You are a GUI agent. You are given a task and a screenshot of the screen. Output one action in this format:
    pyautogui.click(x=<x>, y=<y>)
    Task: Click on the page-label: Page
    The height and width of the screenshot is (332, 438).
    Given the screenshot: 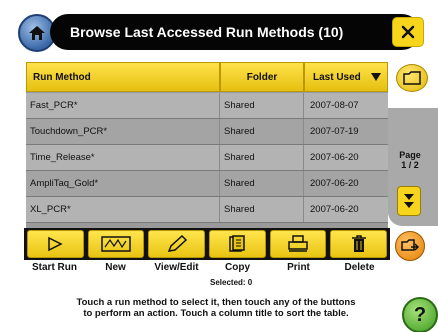 What is the action you would take?
    pyautogui.click(x=410, y=155)
    